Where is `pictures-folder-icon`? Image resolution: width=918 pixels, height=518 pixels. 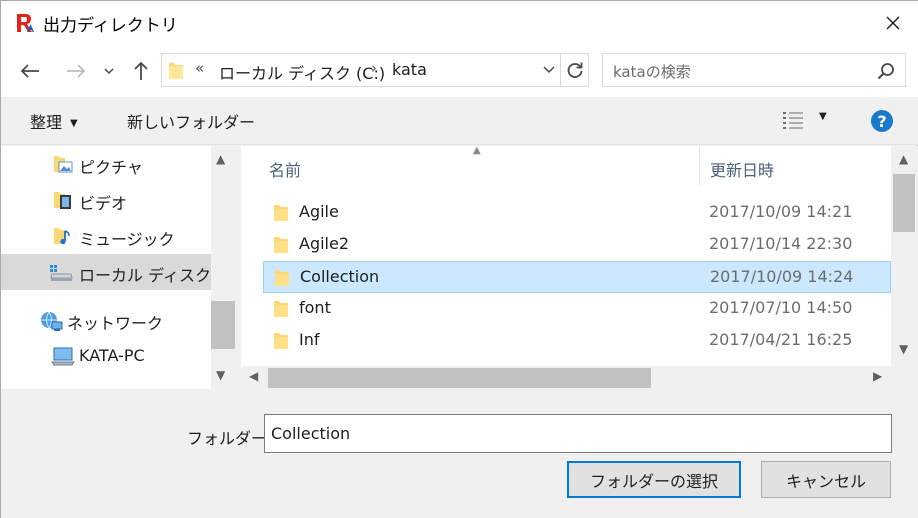 pictures-folder-icon is located at coordinates (63, 164).